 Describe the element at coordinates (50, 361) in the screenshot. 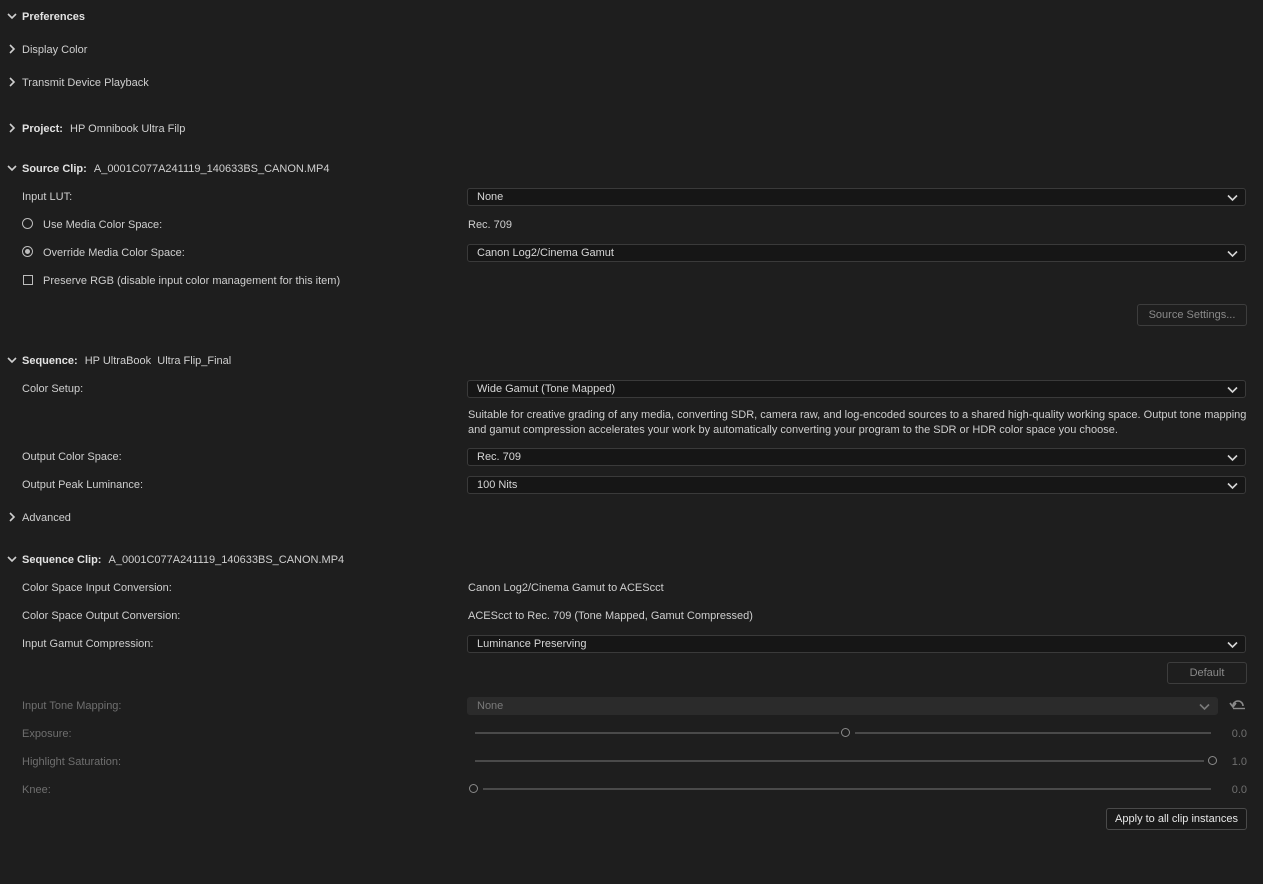

I see `sequence-title: Sequence:` at that location.